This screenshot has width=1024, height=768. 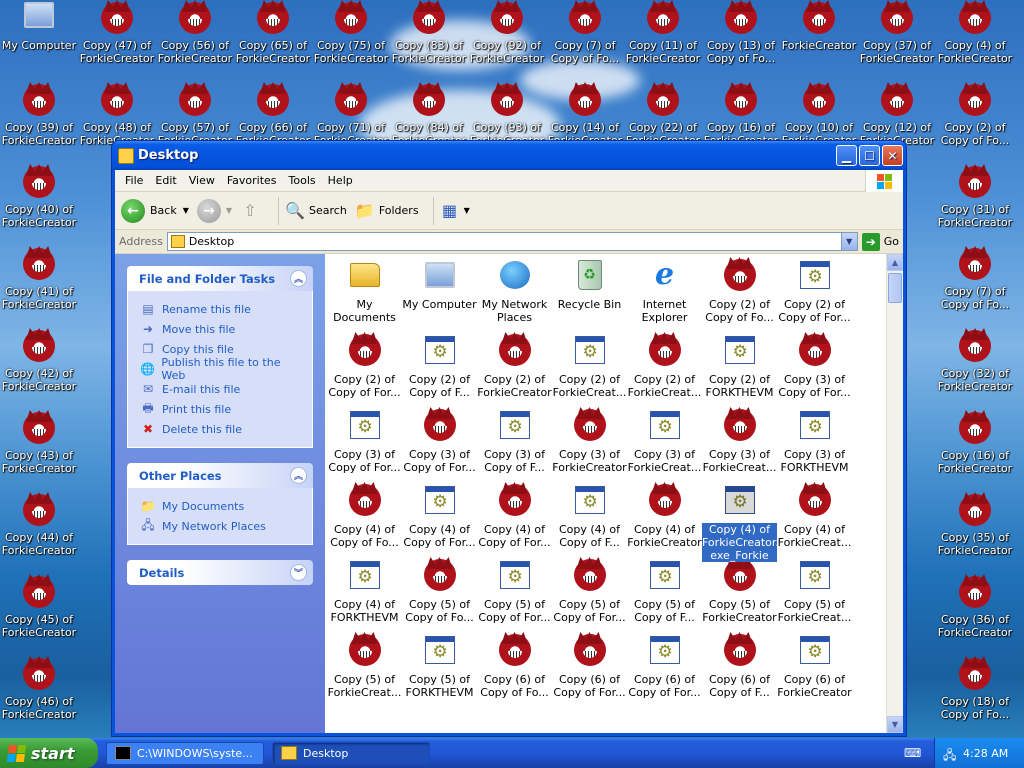 I want to click on file-item: My Network Places, so click(x=514, y=291).